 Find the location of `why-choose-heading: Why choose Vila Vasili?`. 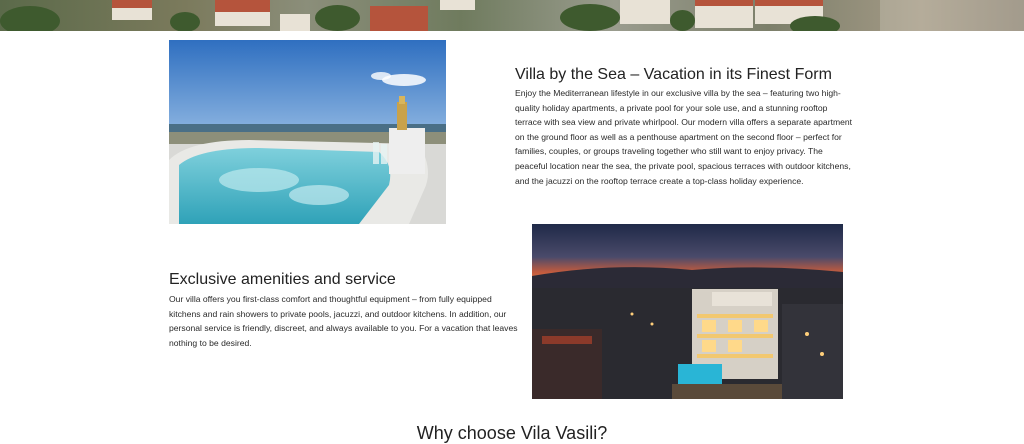

why-choose-heading: Why choose Vila Vasili? is located at coordinates (512, 433).